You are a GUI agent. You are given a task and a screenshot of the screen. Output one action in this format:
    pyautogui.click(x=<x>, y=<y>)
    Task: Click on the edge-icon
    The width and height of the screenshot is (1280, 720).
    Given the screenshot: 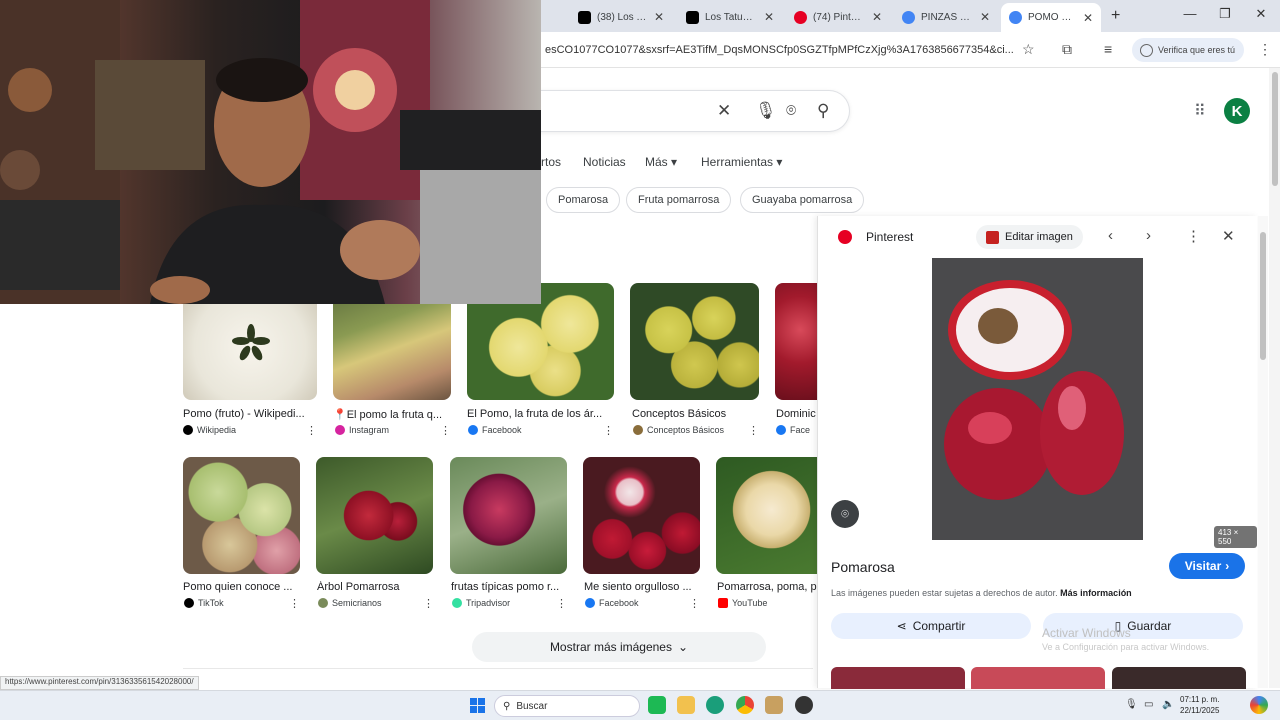 What is the action you would take?
    pyautogui.click(x=715, y=705)
    